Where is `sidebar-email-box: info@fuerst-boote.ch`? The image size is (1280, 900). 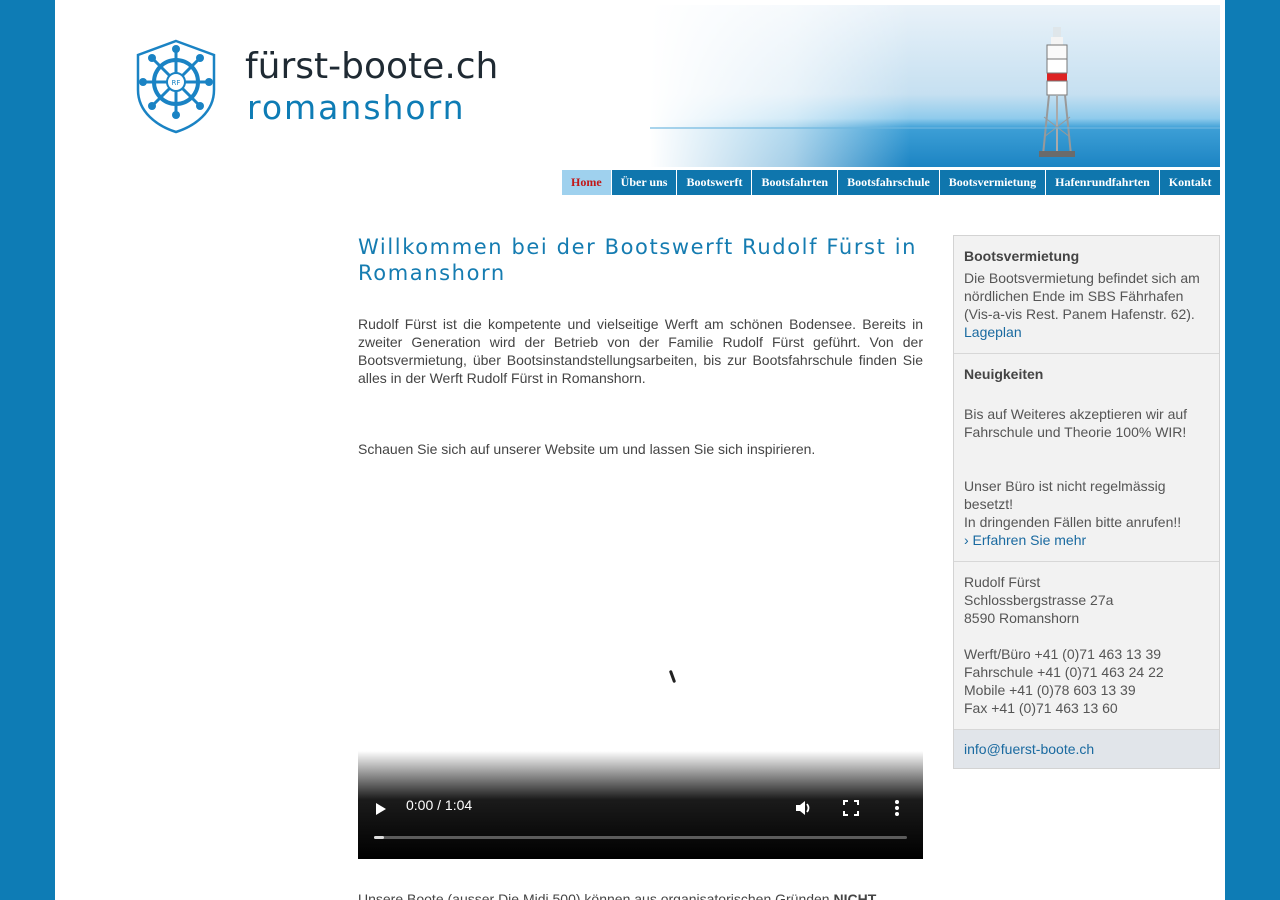
sidebar-email-box: info@fuerst-boote.ch is located at coordinates (1086, 749).